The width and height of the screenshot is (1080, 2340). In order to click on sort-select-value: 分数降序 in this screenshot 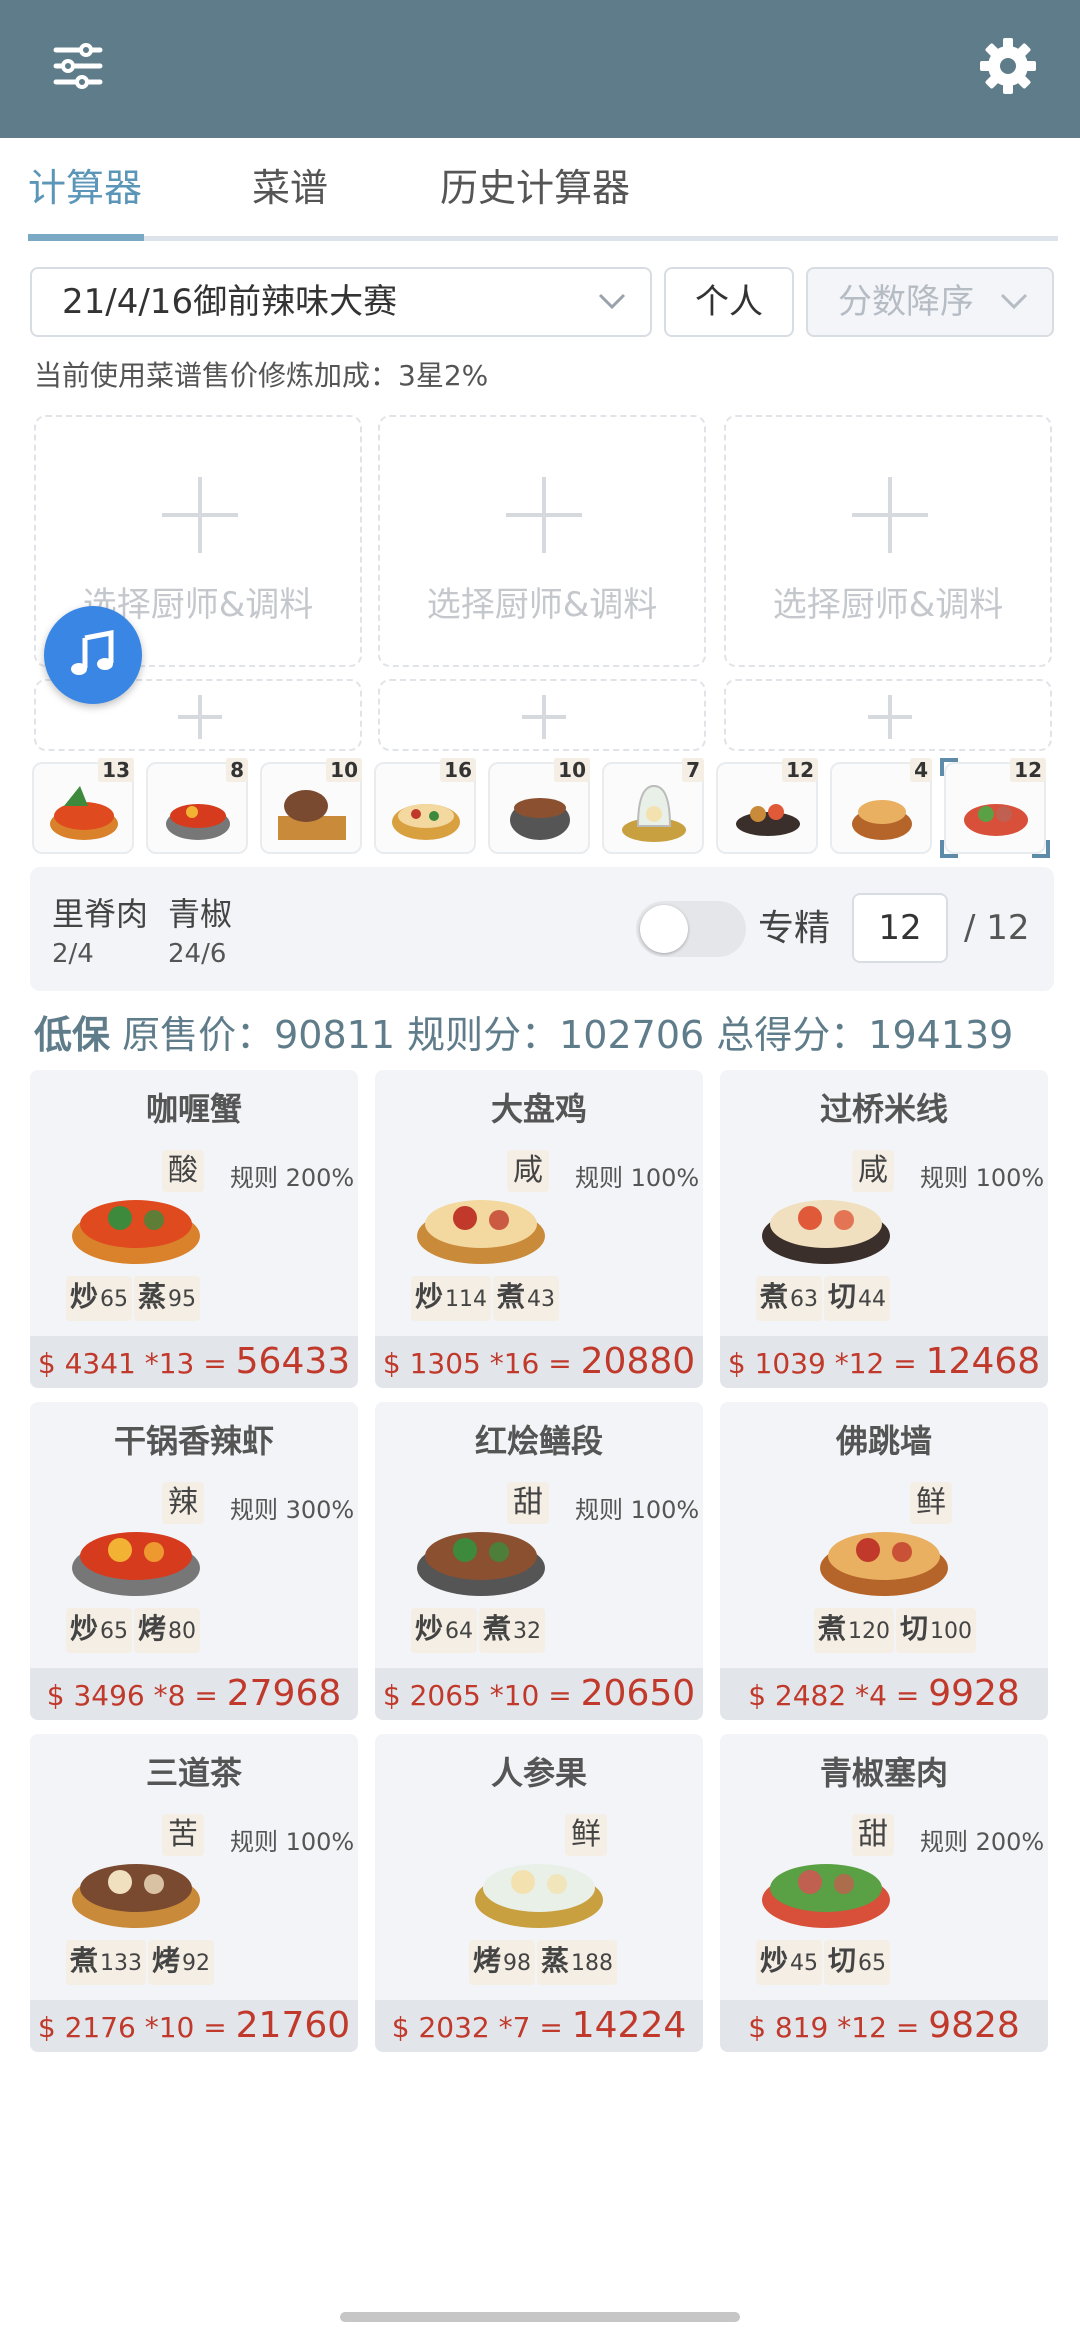, I will do `click(906, 302)`.